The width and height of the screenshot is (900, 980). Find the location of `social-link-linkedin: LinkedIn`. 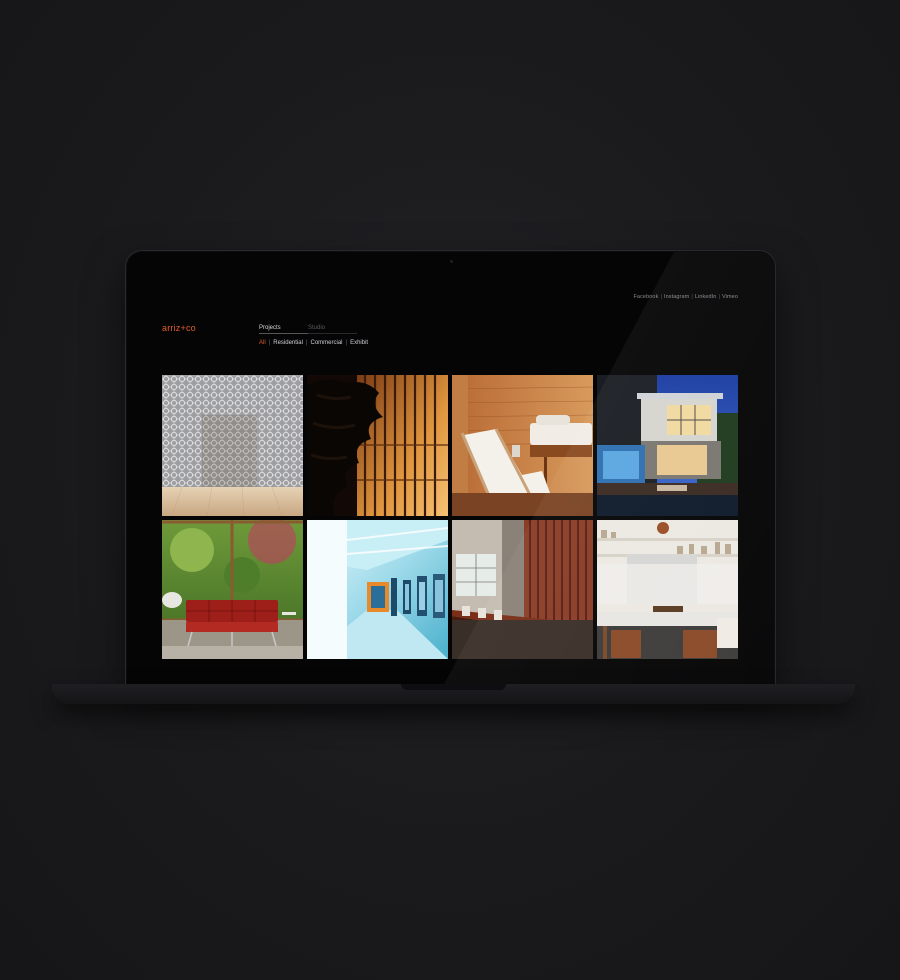

social-link-linkedin: LinkedIn is located at coordinates (706, 297).